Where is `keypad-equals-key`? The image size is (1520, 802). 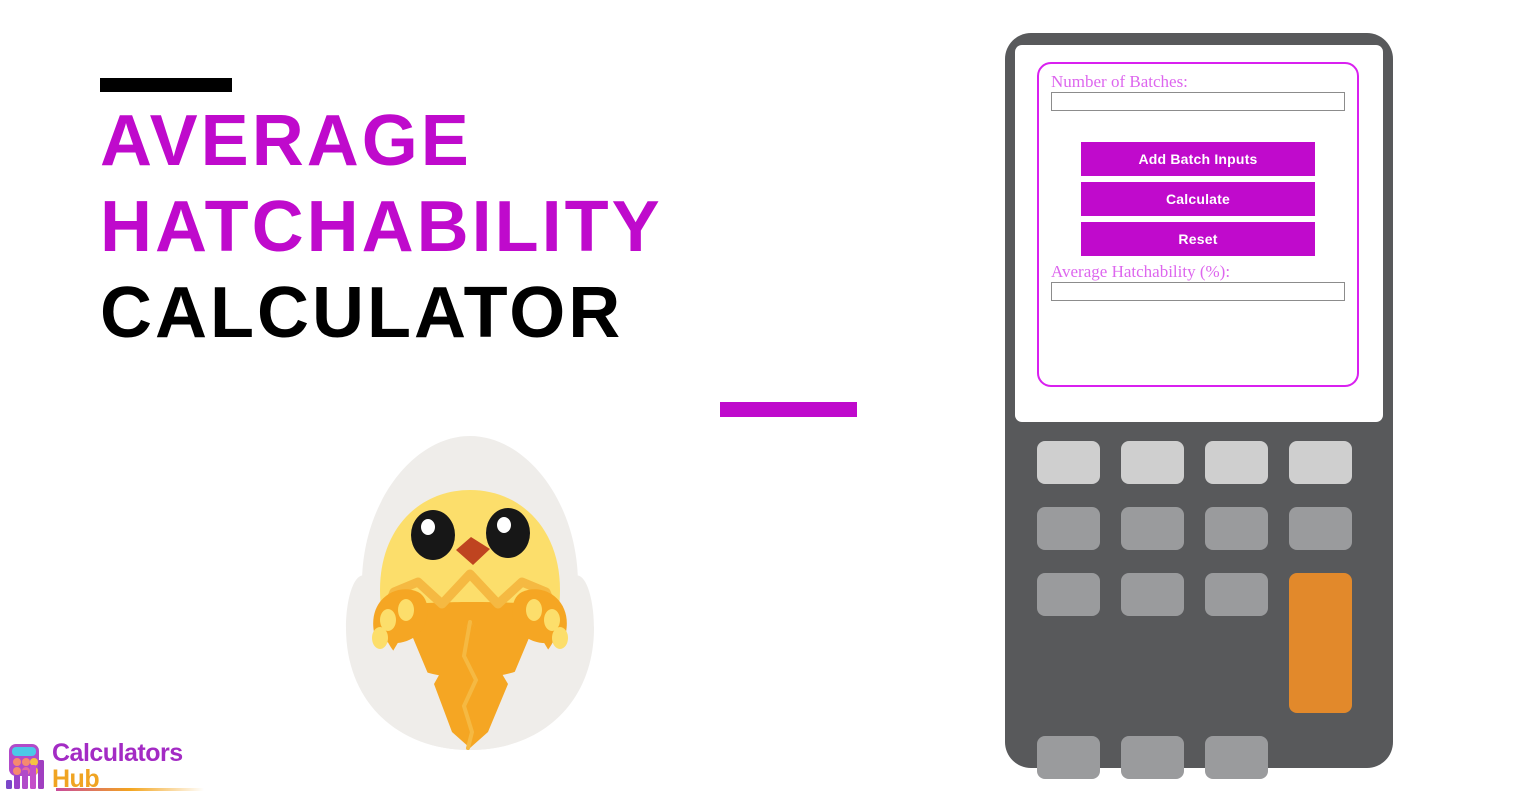
keypad-equals-key is located at coordinates (1320, 643).